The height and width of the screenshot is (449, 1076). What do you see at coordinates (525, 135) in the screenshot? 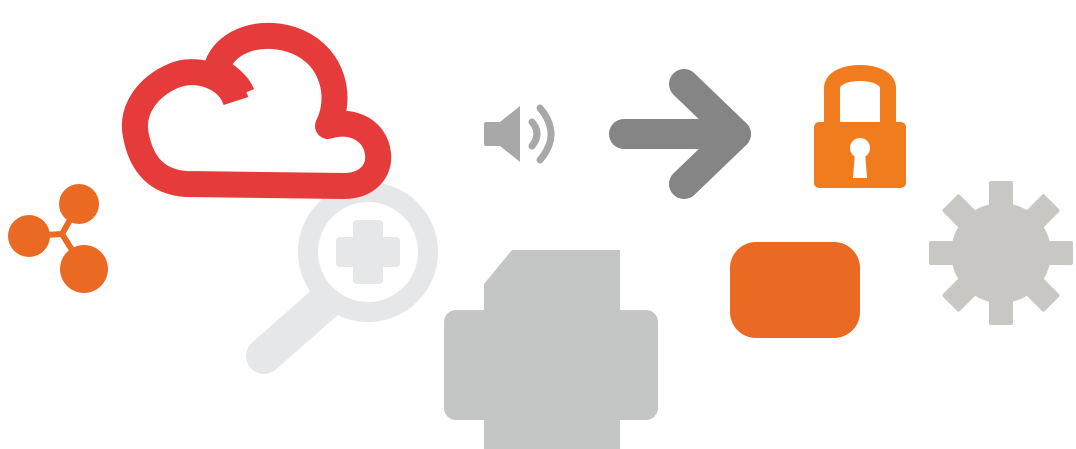
I see `speaker-icon` at bounding box center [525, 135].